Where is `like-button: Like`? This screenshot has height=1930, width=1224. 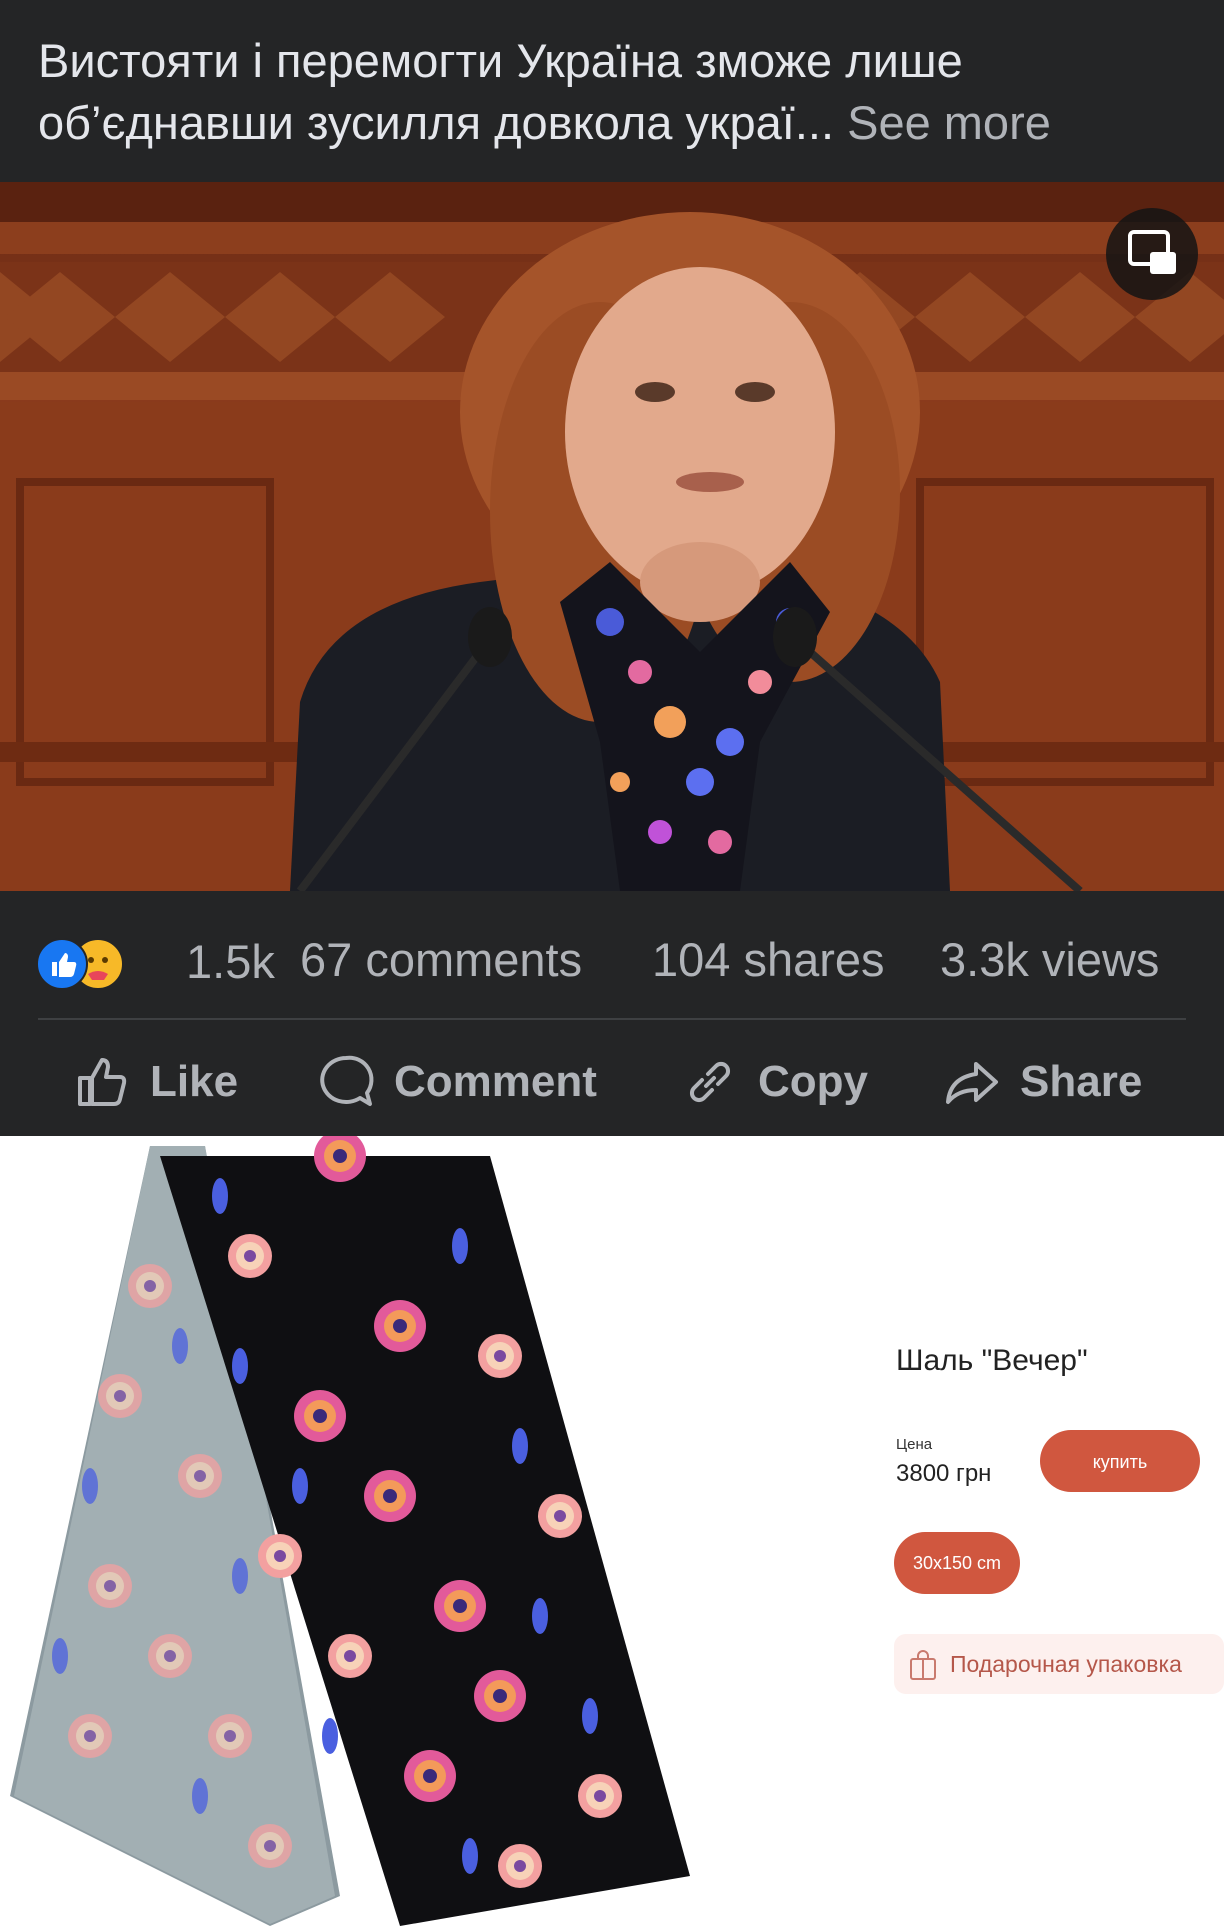
like-button: Like is located at coordinates (155, 1082).